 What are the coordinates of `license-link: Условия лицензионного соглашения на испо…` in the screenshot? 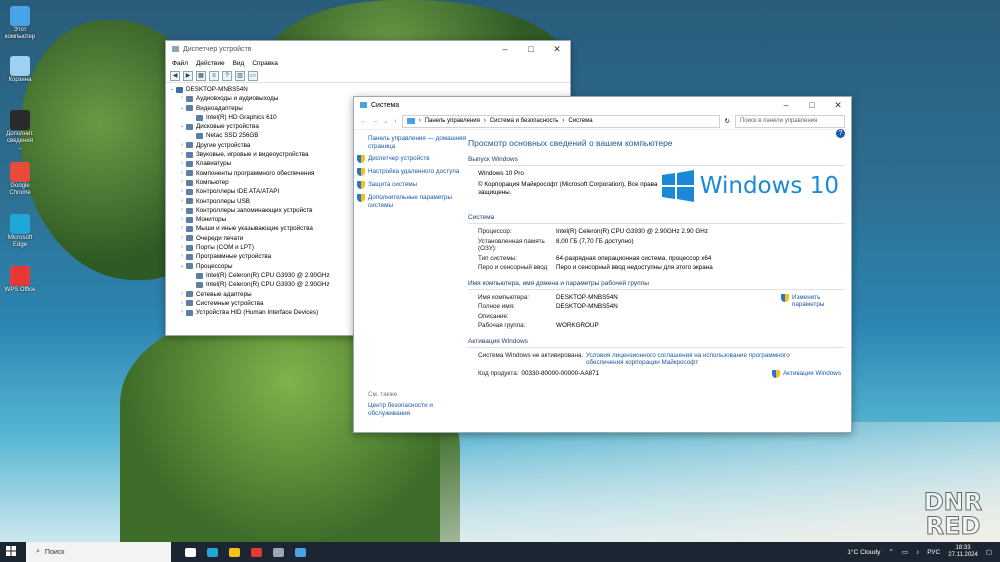 It's located at (696, 359).